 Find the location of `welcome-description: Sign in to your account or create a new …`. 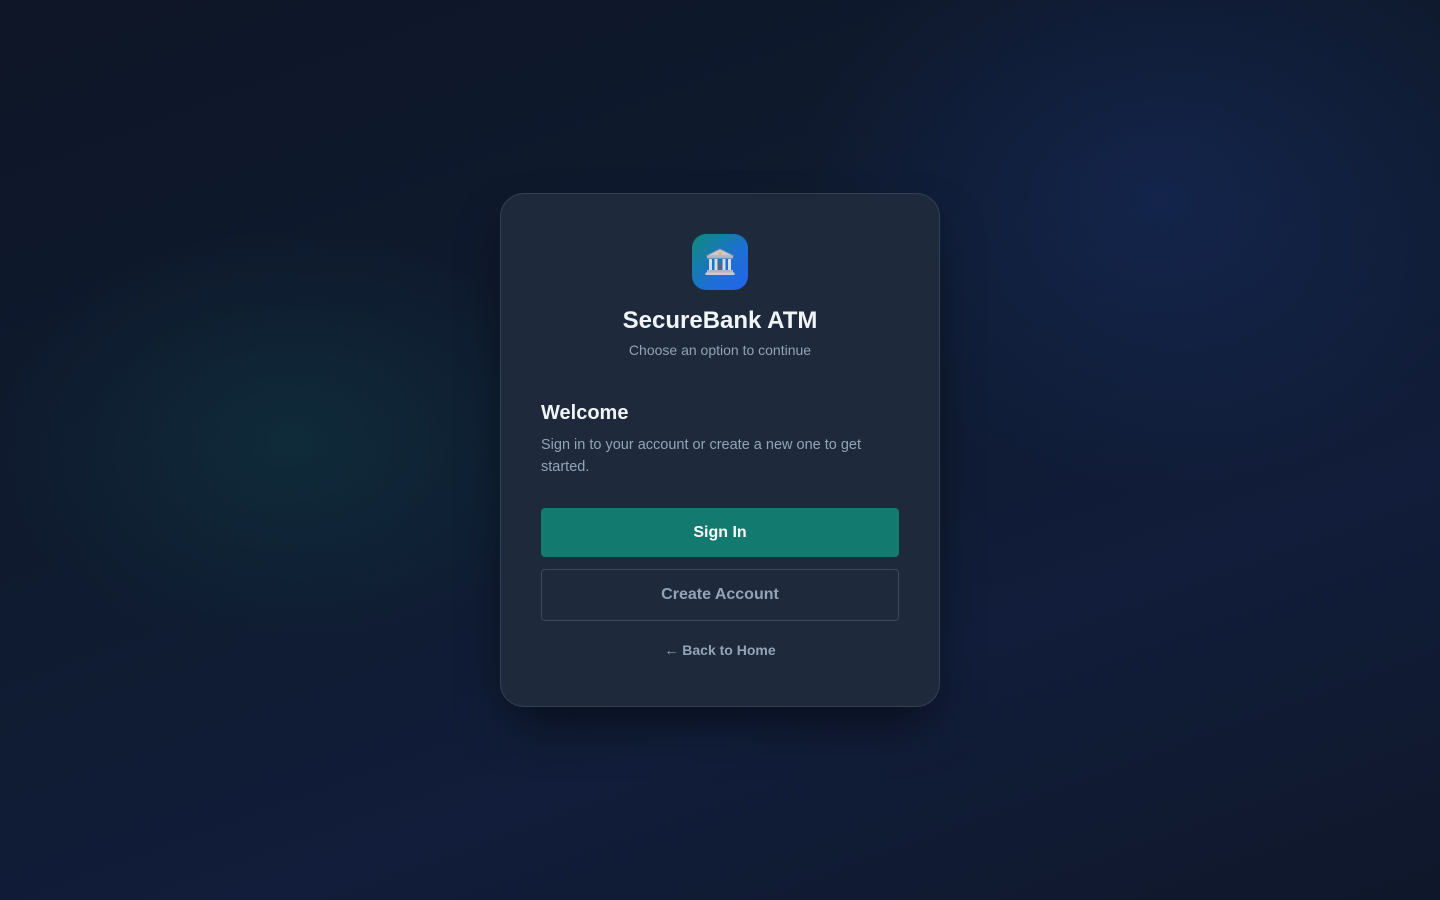

welcome-description: Sign in to your account or create a new … is located at coordinates (701, 456).